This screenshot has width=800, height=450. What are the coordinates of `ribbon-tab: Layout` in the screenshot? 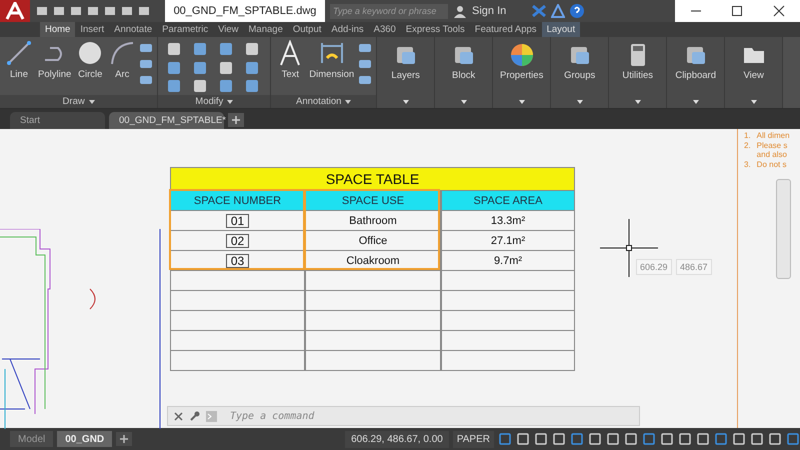 It's located at (561, 29).